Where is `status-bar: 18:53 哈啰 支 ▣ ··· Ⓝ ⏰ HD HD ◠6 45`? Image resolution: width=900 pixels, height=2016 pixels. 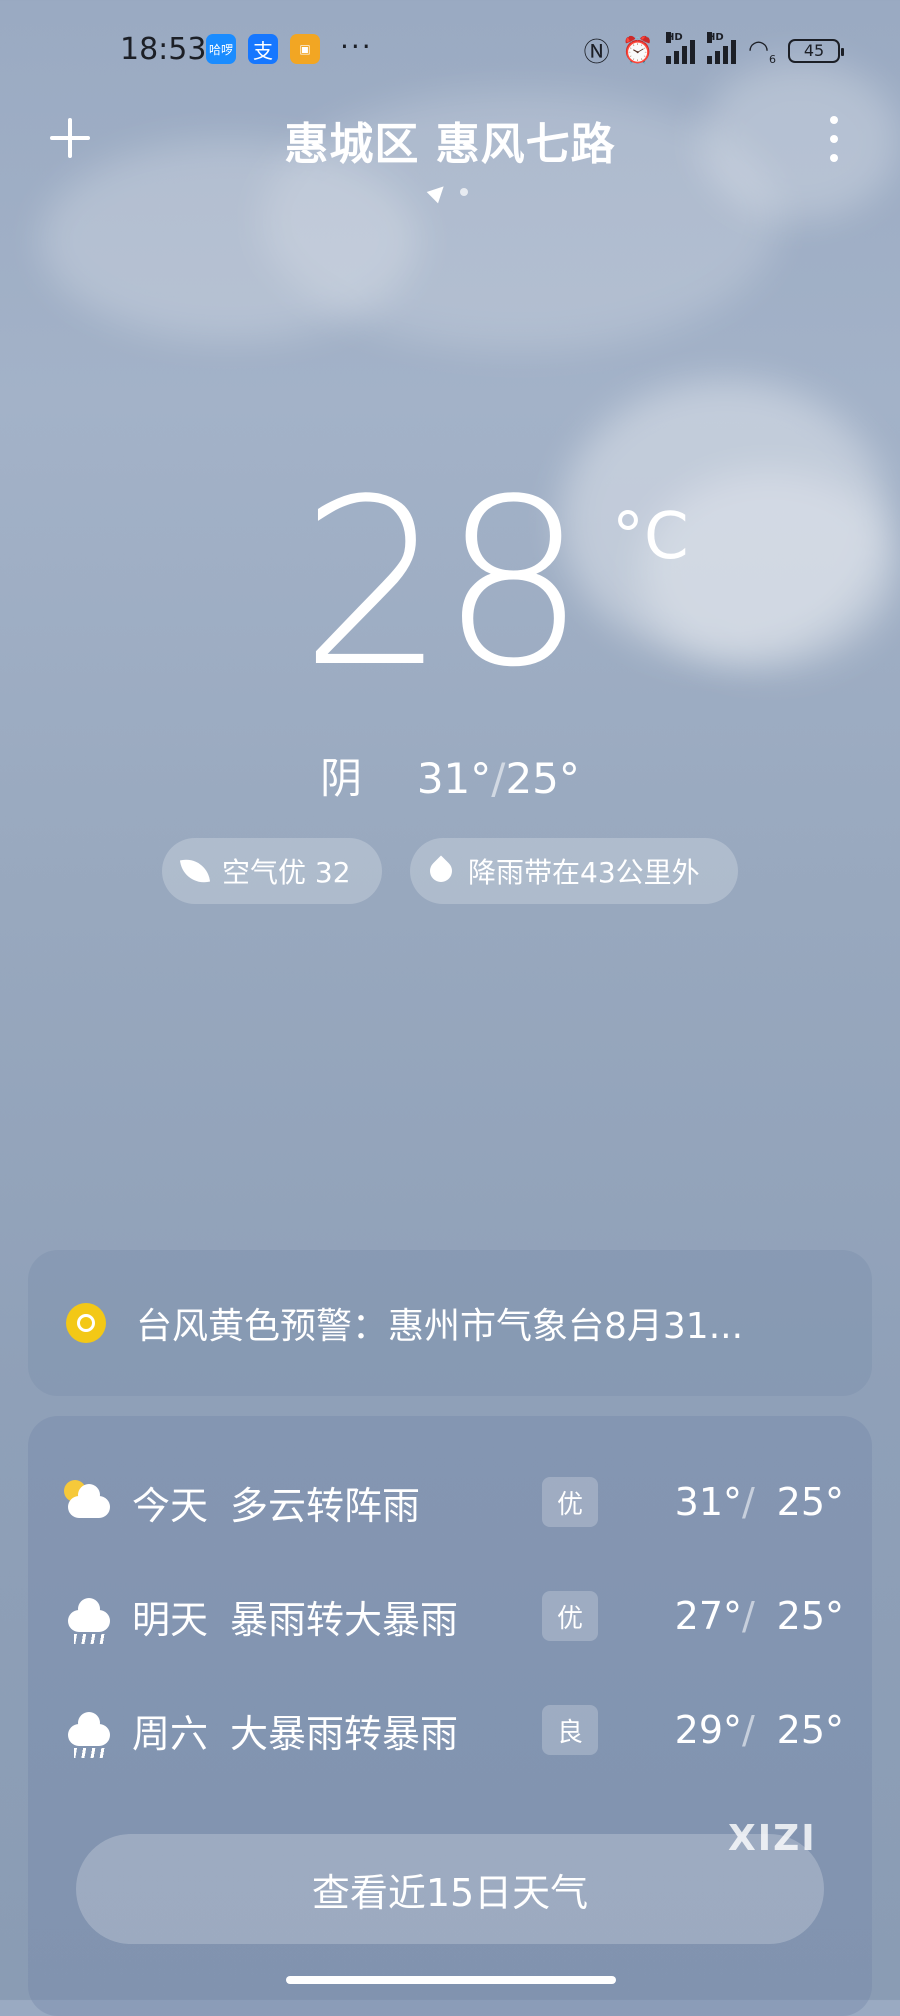
status-bar: 18:53 哈啰 支 ▣ ··· Ⓝ ⏰ HD HD ◠6 45 is located at coordinates (450, 50).